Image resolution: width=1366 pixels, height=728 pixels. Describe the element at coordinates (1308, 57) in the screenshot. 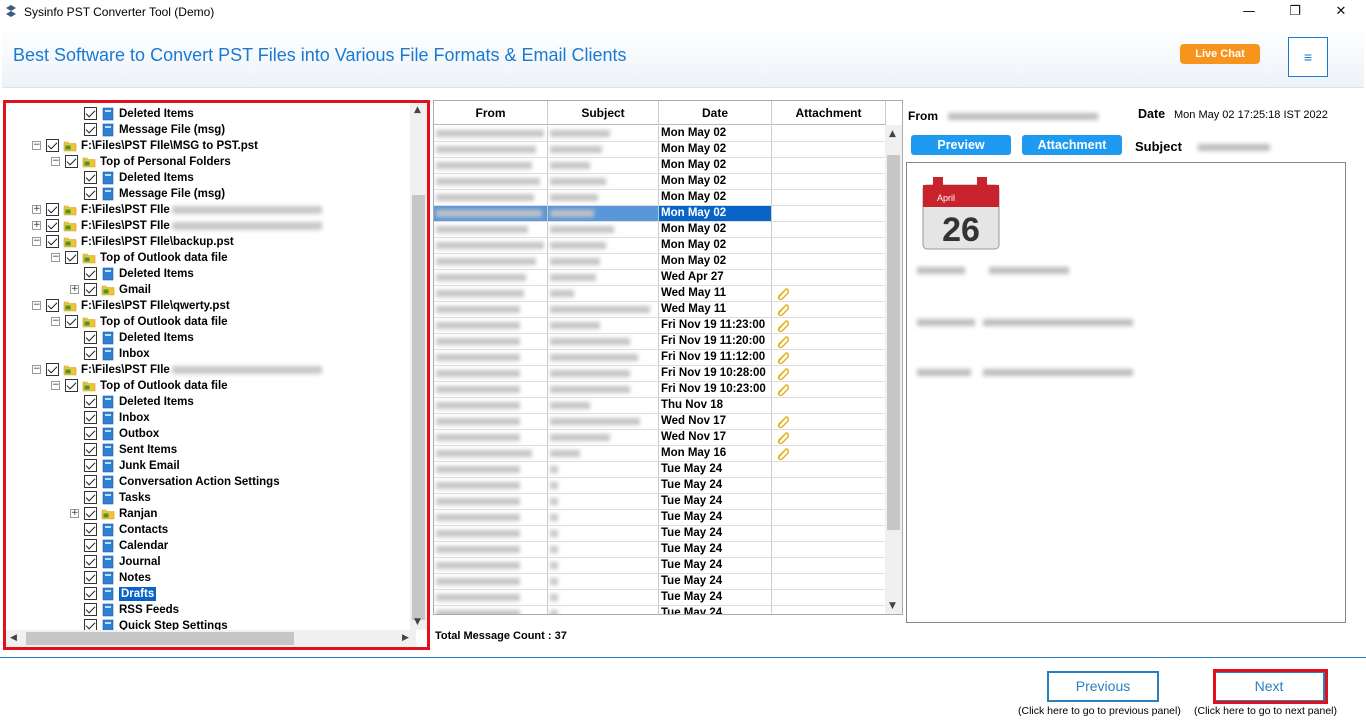

I see `hamburger-menu-button: ≡` at that location.